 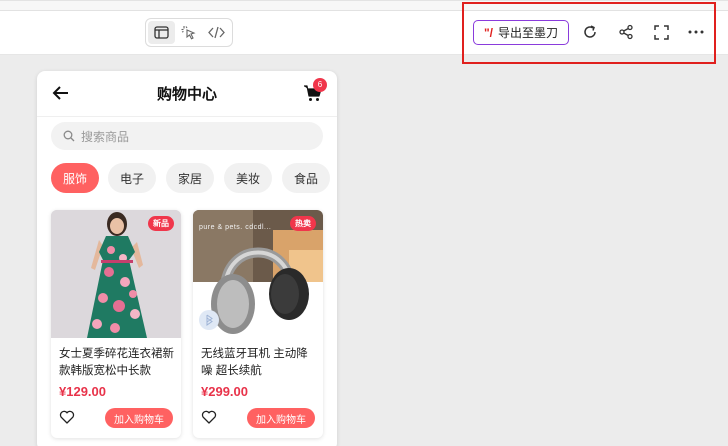 I want to click on view-mode-switch, so click(x=189, y=32).